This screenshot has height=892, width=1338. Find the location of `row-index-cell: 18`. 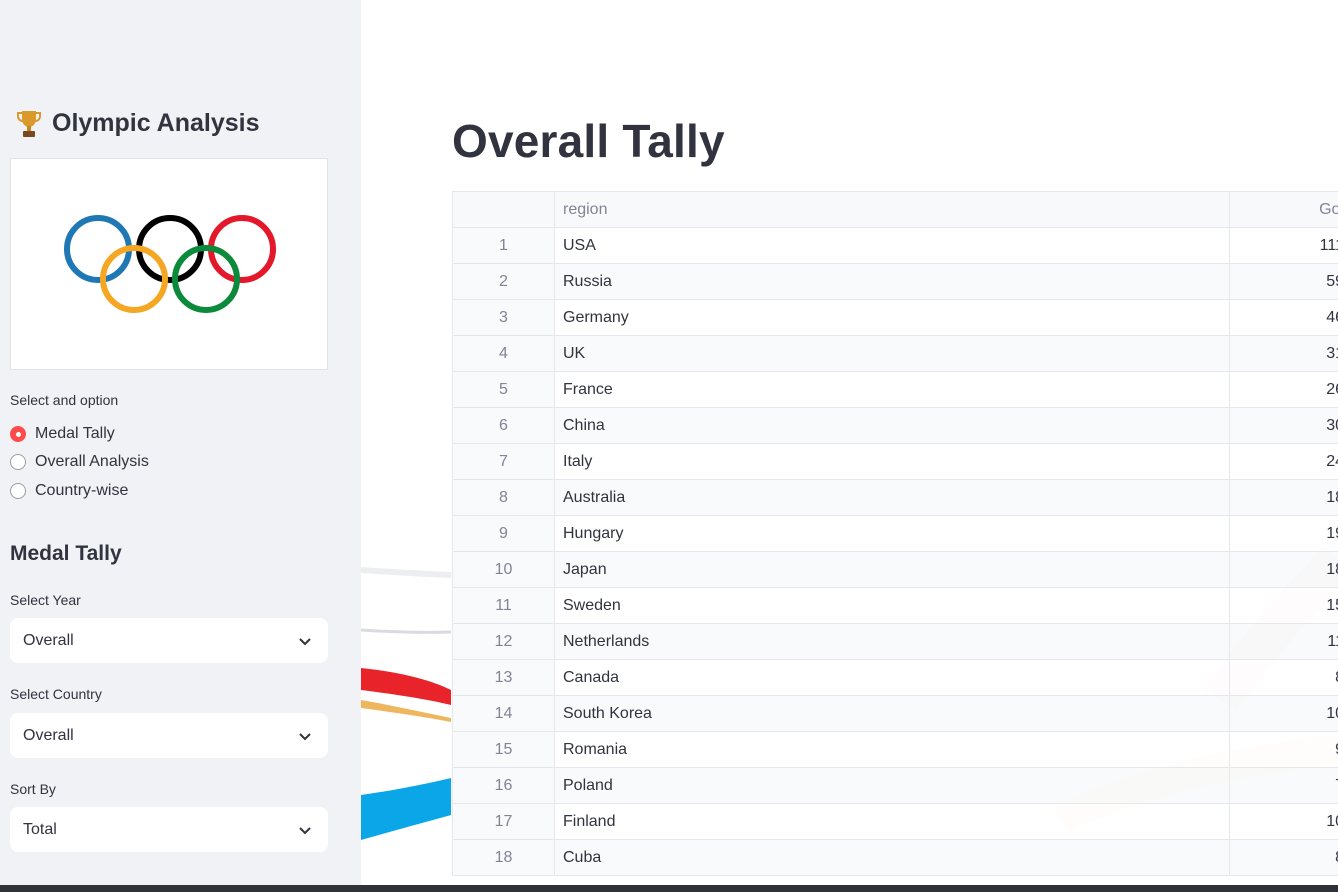

row-index-cell: 18 is located at coordinates (503, 857).